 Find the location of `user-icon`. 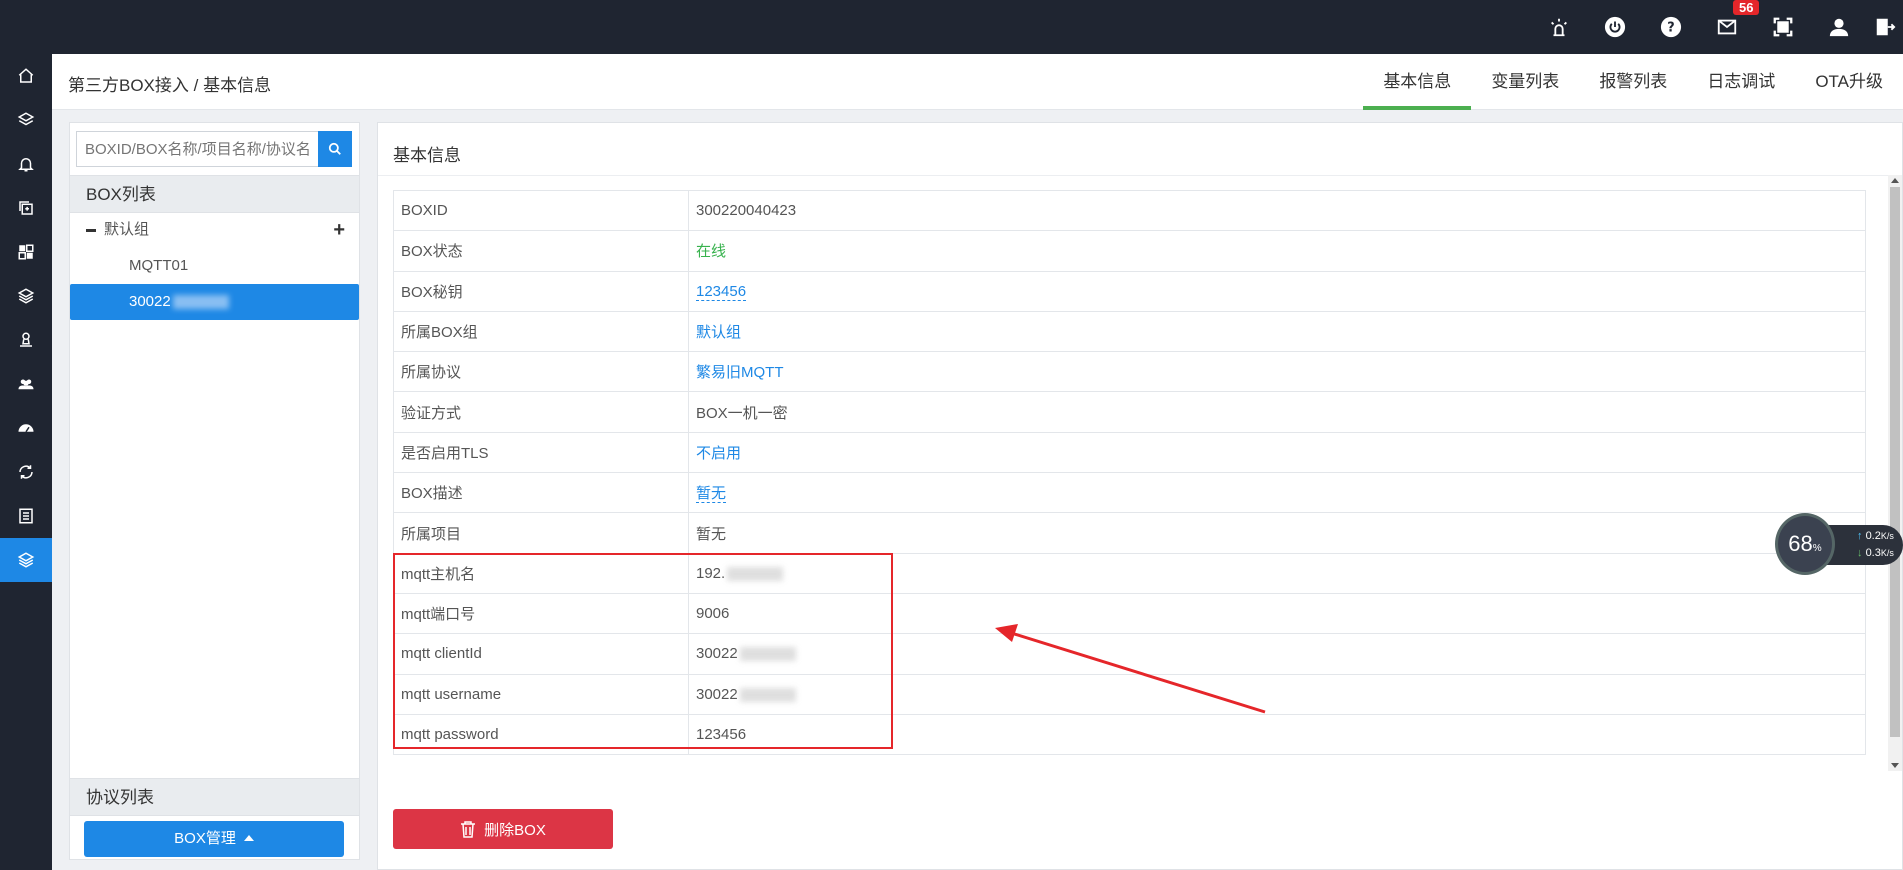

user-icon is located at coordinates (1839, 27).